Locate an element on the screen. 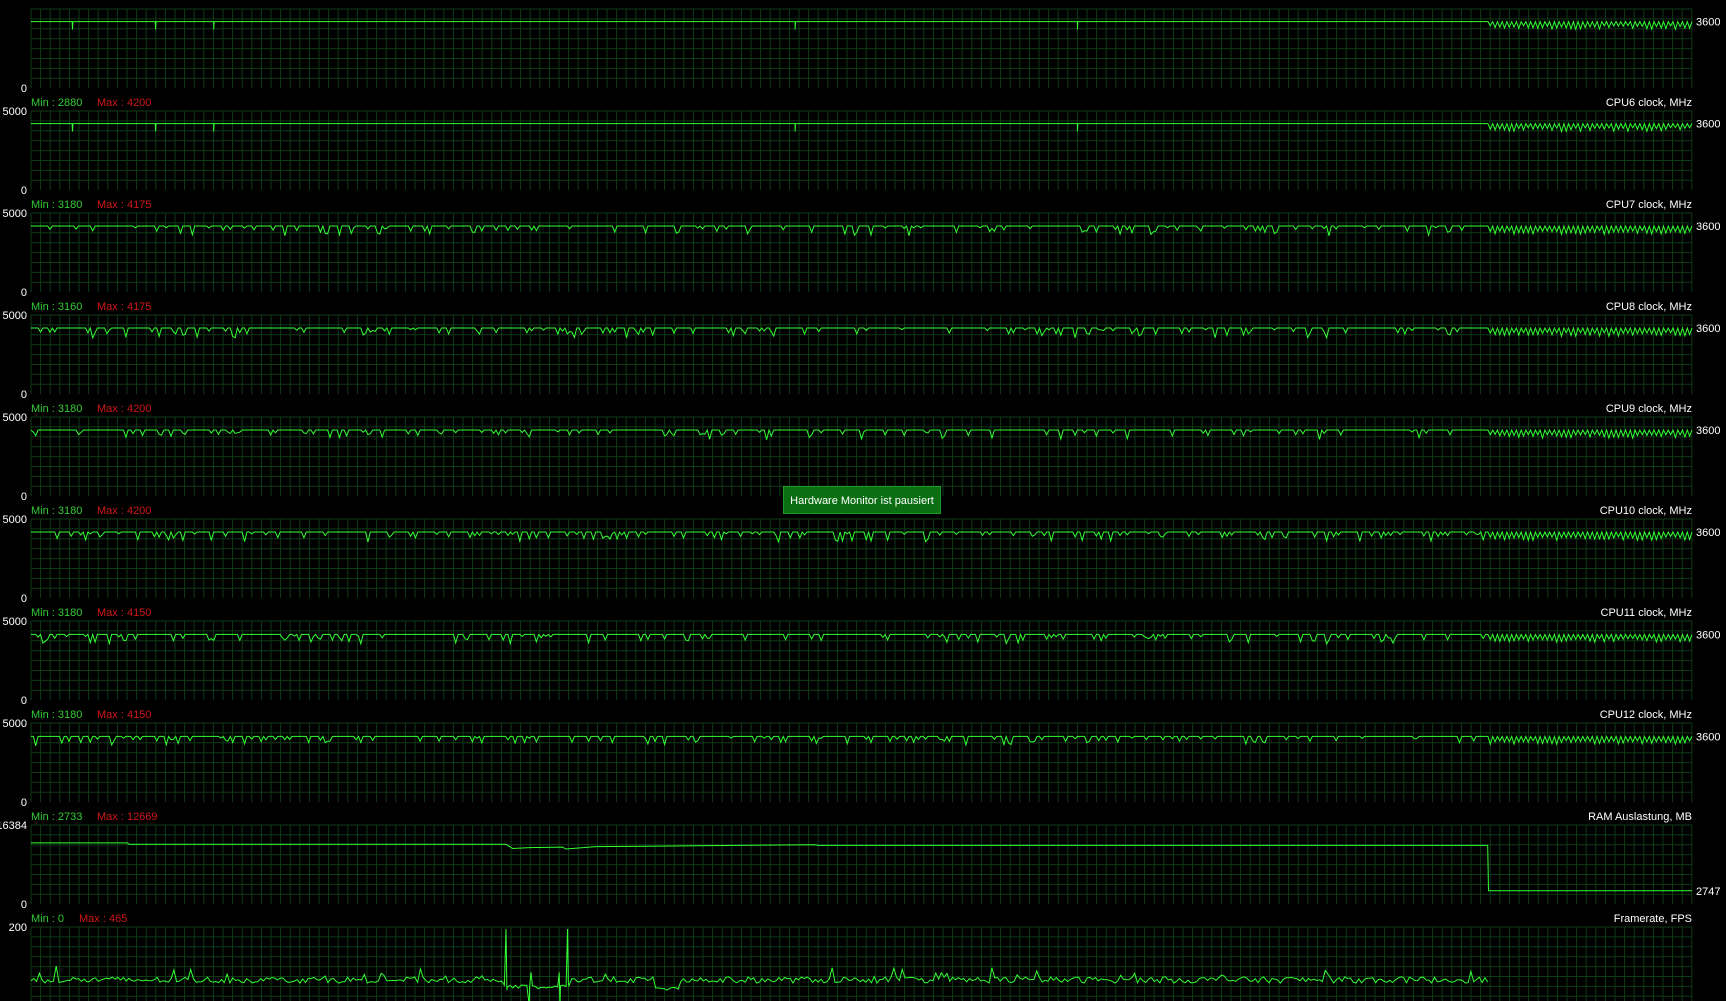 The height and width of the screenshot is (1001, 1726). graph-title: Framerate, FPS is located at coordinates (1653, 919).